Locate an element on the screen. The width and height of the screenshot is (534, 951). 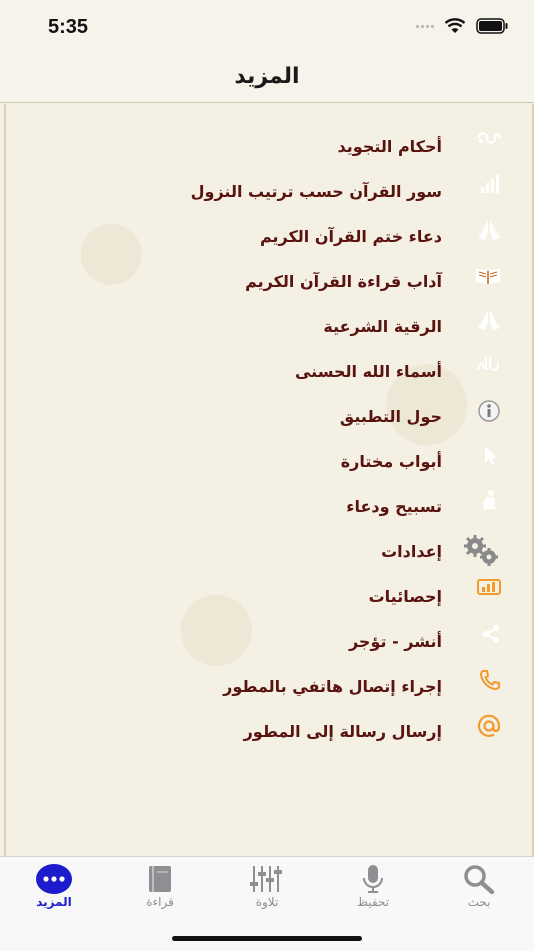
menu-item: إجراء إتصال هاتفي بالمطور is located at coordinates (361, 687).